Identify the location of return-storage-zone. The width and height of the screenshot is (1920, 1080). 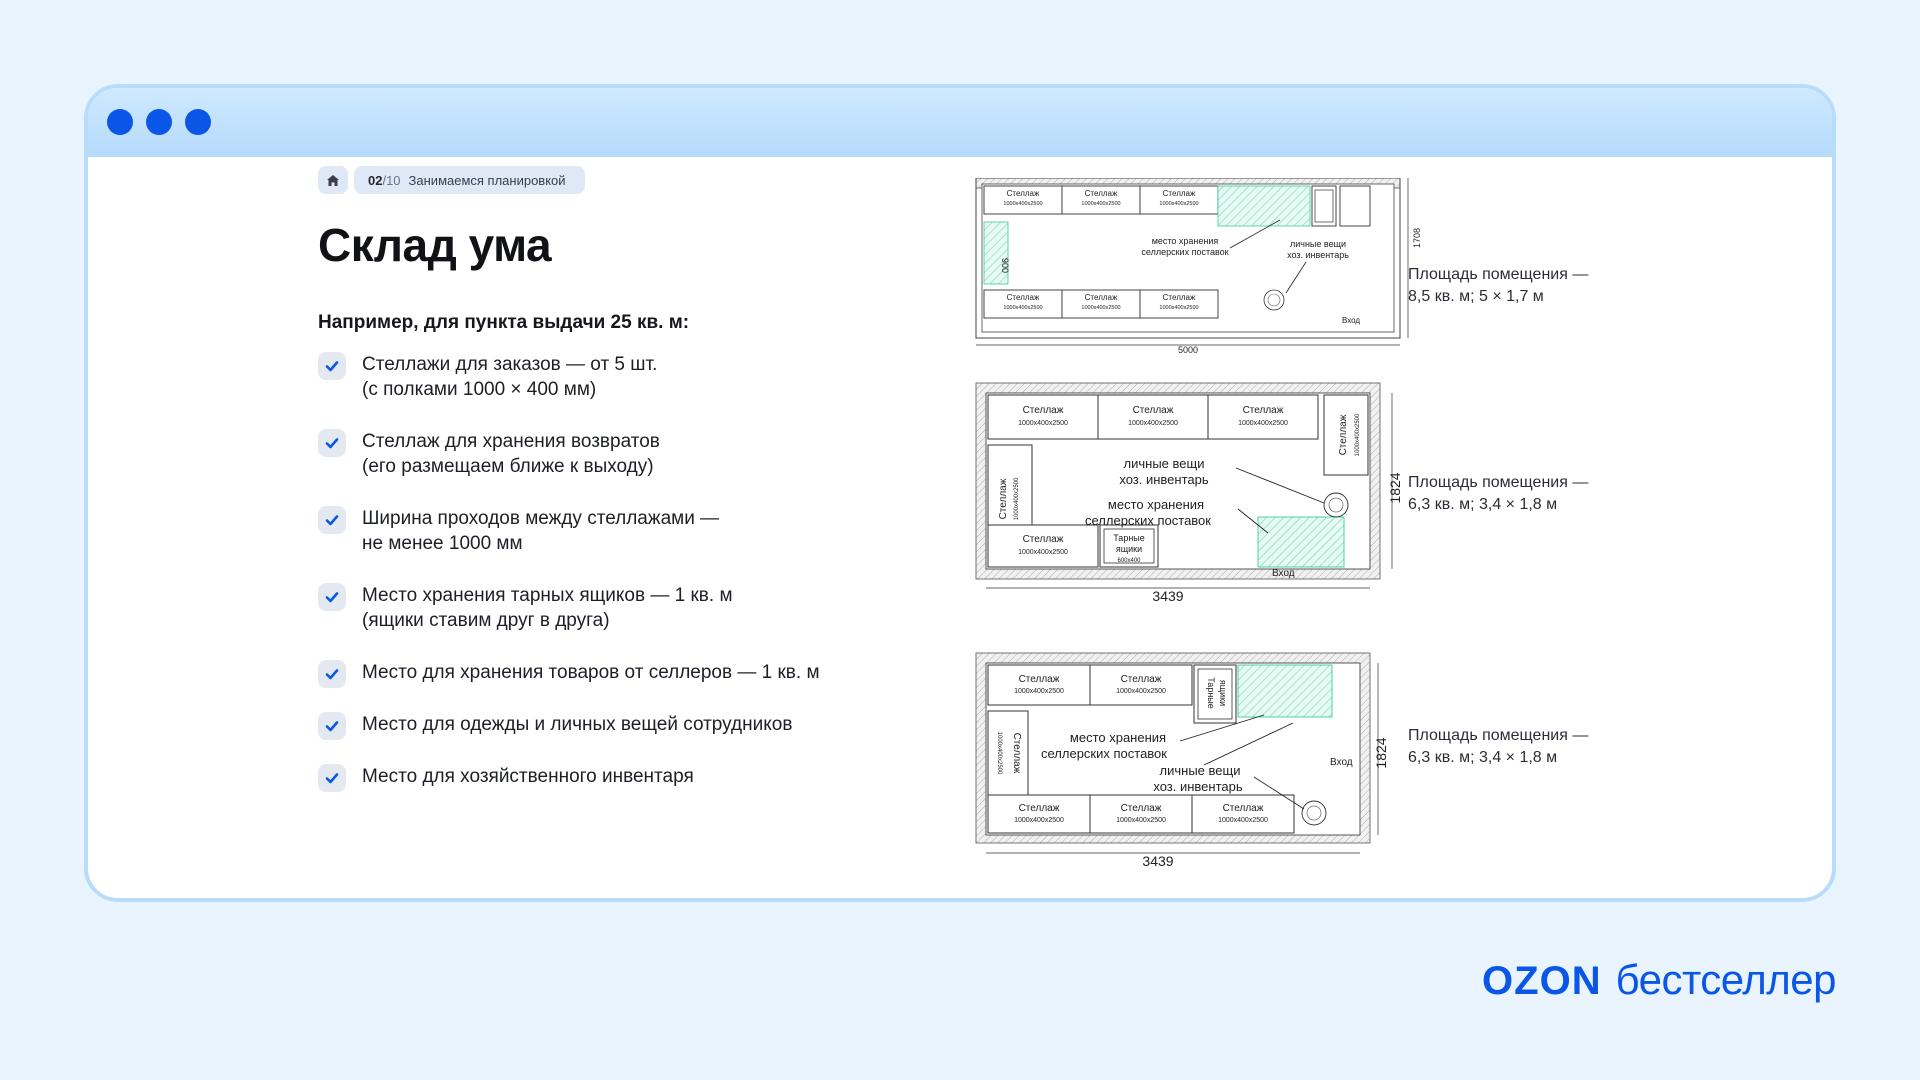
(996, 253).